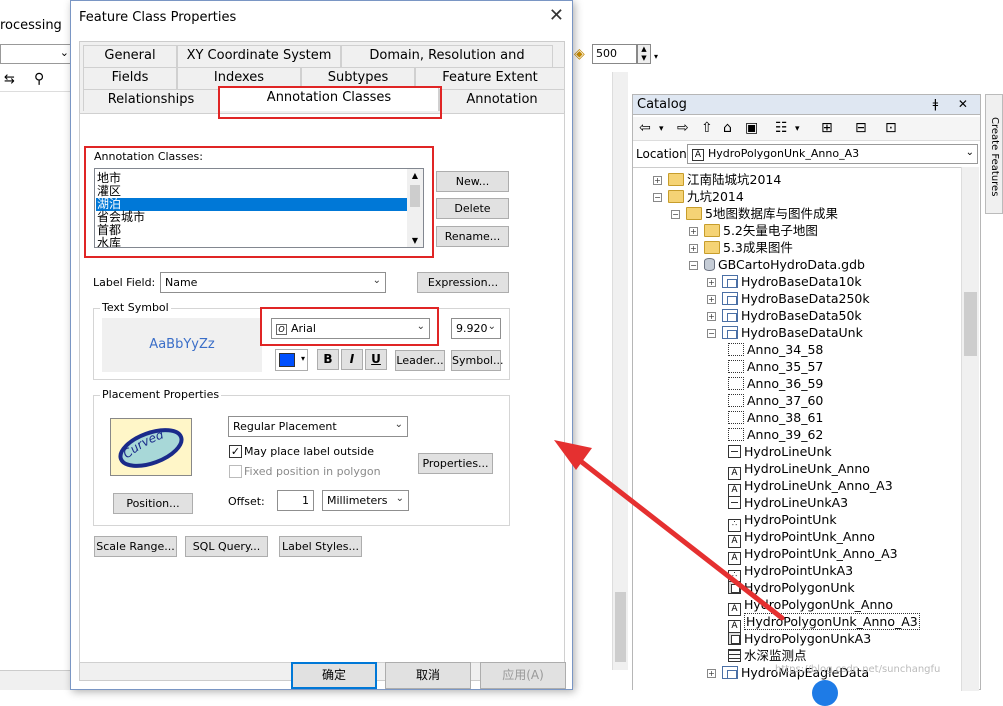  What do you see at coordinates (523, 675) in the screenshot?
I see `apply-button: 应用(A)` at bounding box center [523, 675].